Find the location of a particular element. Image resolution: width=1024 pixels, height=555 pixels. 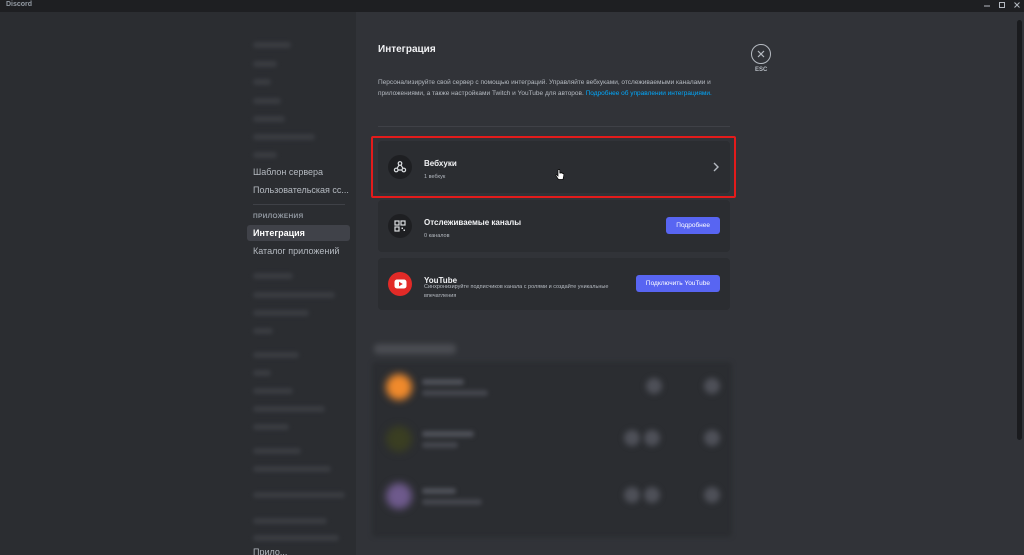

sidebar-divider is located at coordinates (299, 204).